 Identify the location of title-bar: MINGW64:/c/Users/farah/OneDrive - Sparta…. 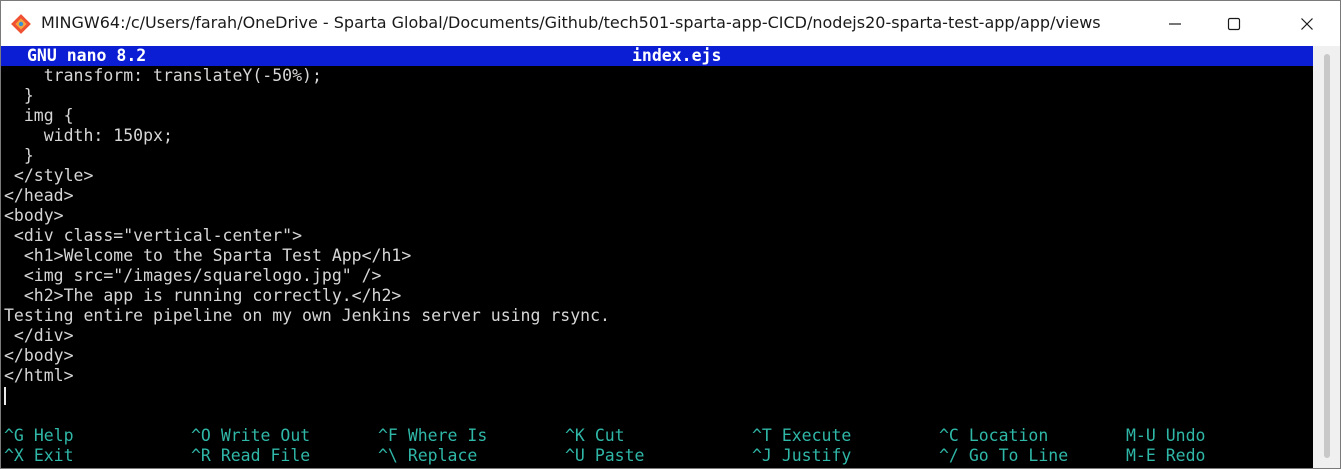
(670, 23).